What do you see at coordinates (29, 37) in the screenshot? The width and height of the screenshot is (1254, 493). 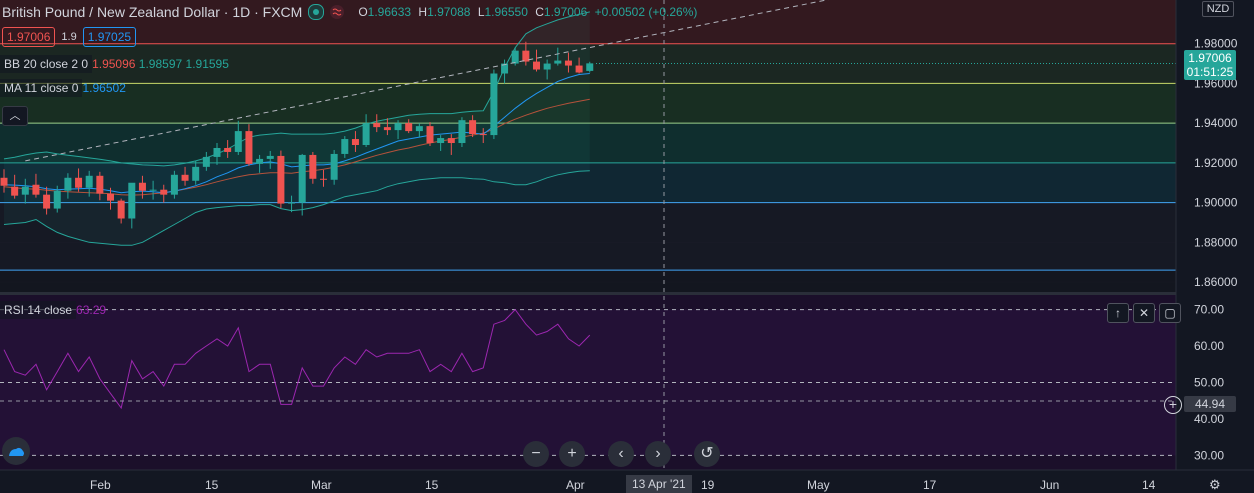 I see `sell-price-button: 1.97006` at bounding box center [29, 37].